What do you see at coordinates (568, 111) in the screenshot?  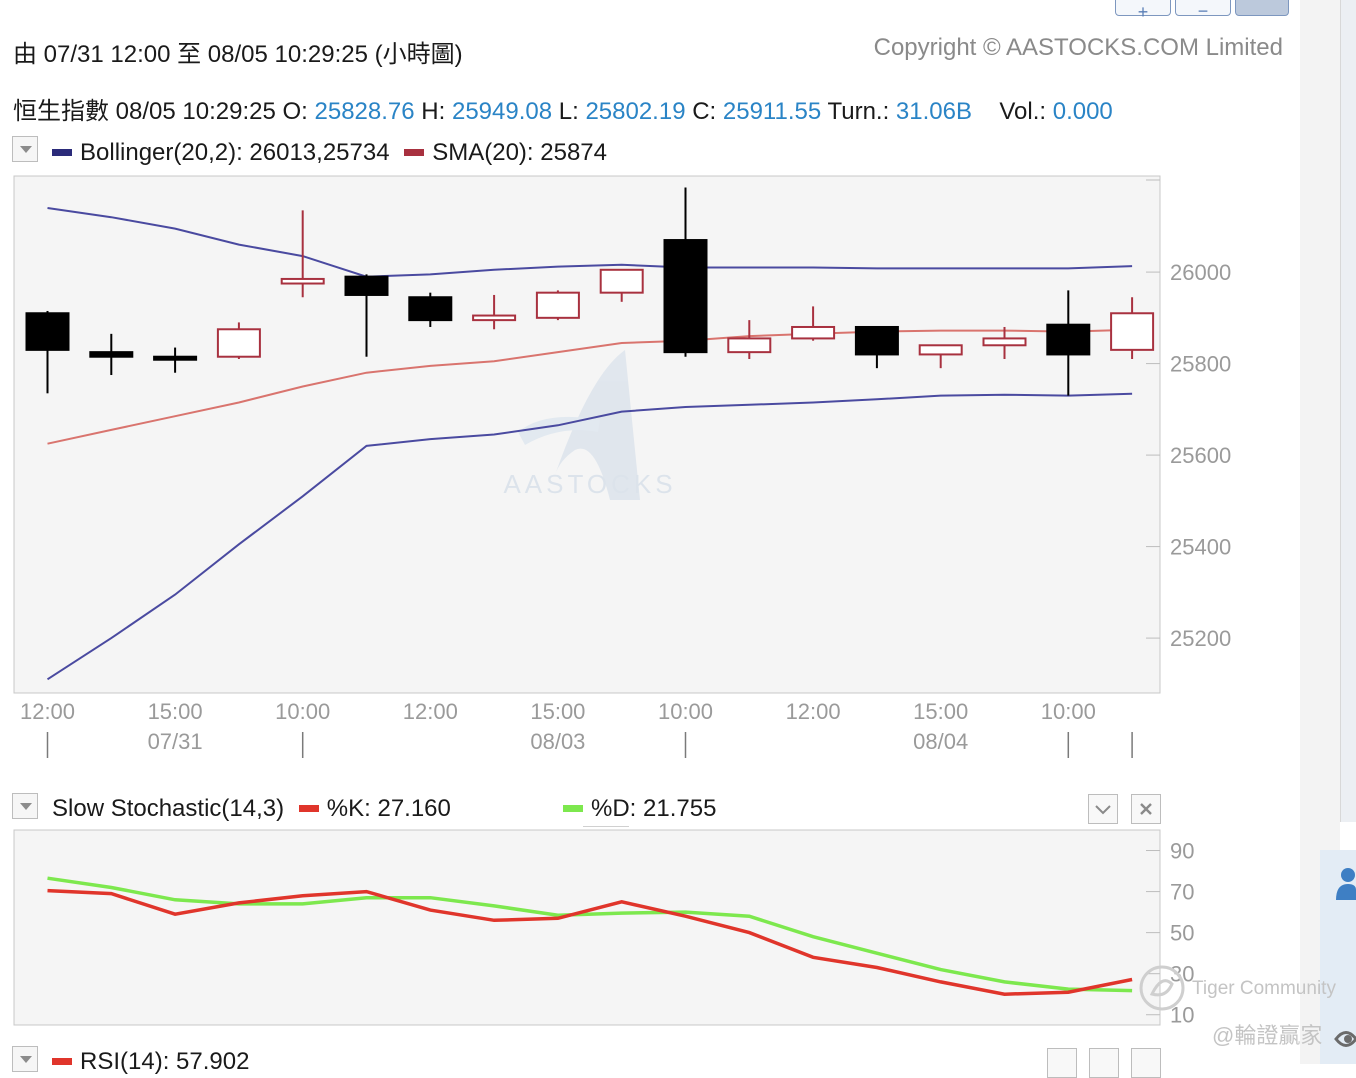 I see `low-label: L:` at bounding box center [568, 111].